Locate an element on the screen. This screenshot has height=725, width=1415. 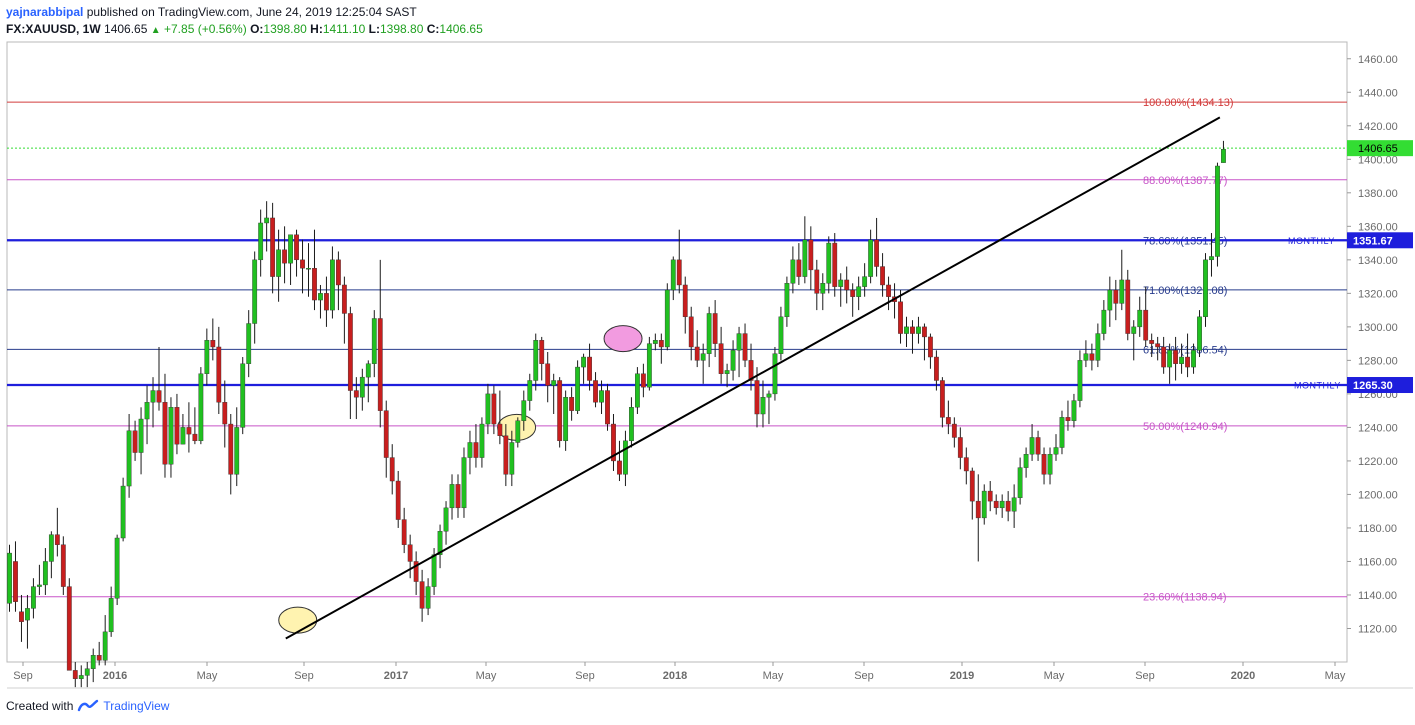
tradingview-brand: TradingView is located at coordinates (136, 706).